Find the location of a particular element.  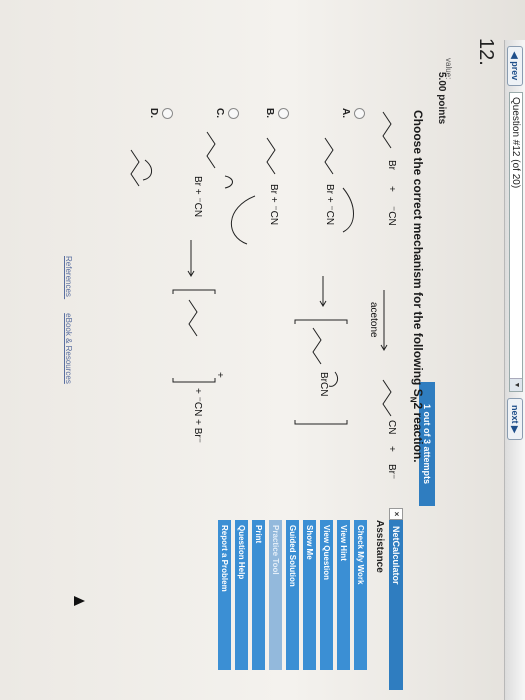

option-a-intermediate-arrow is located at coordinates (333, 379).